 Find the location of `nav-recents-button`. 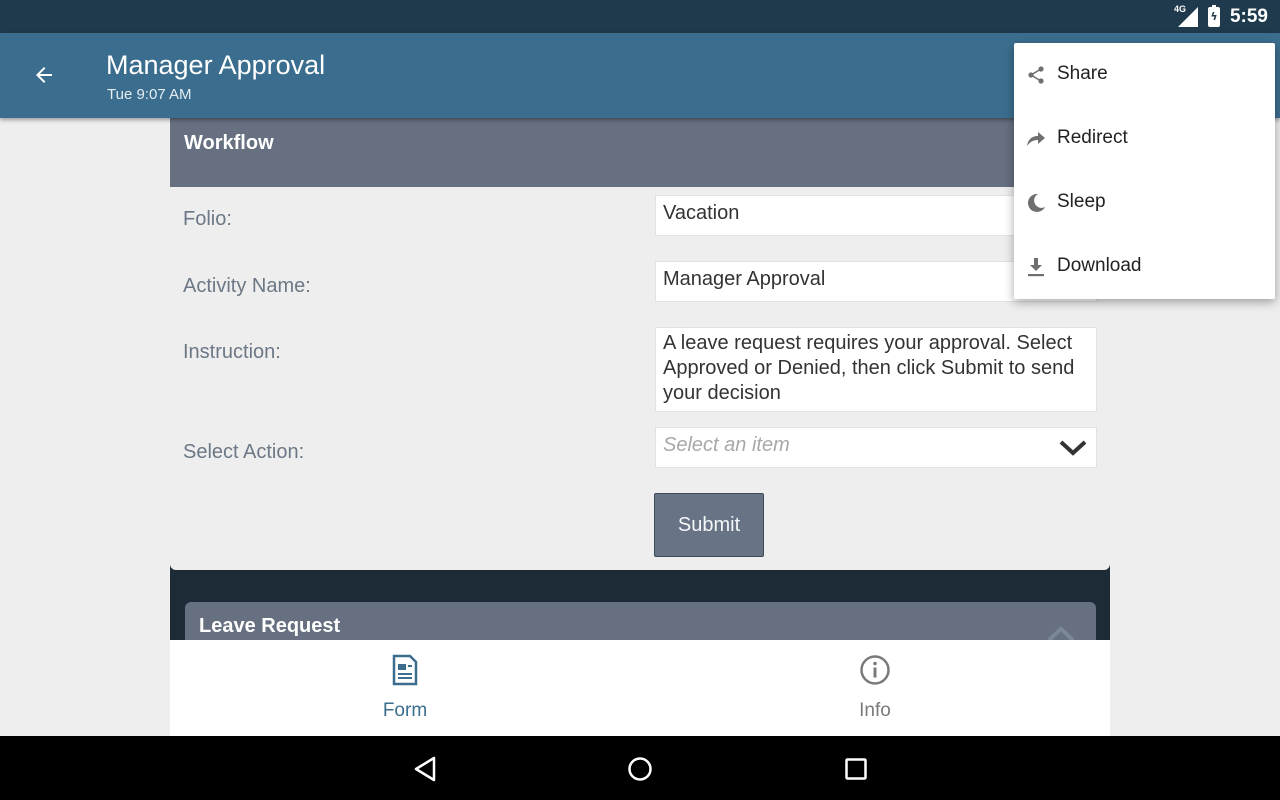

nav-recents-button is located at coordinates (856, 769).